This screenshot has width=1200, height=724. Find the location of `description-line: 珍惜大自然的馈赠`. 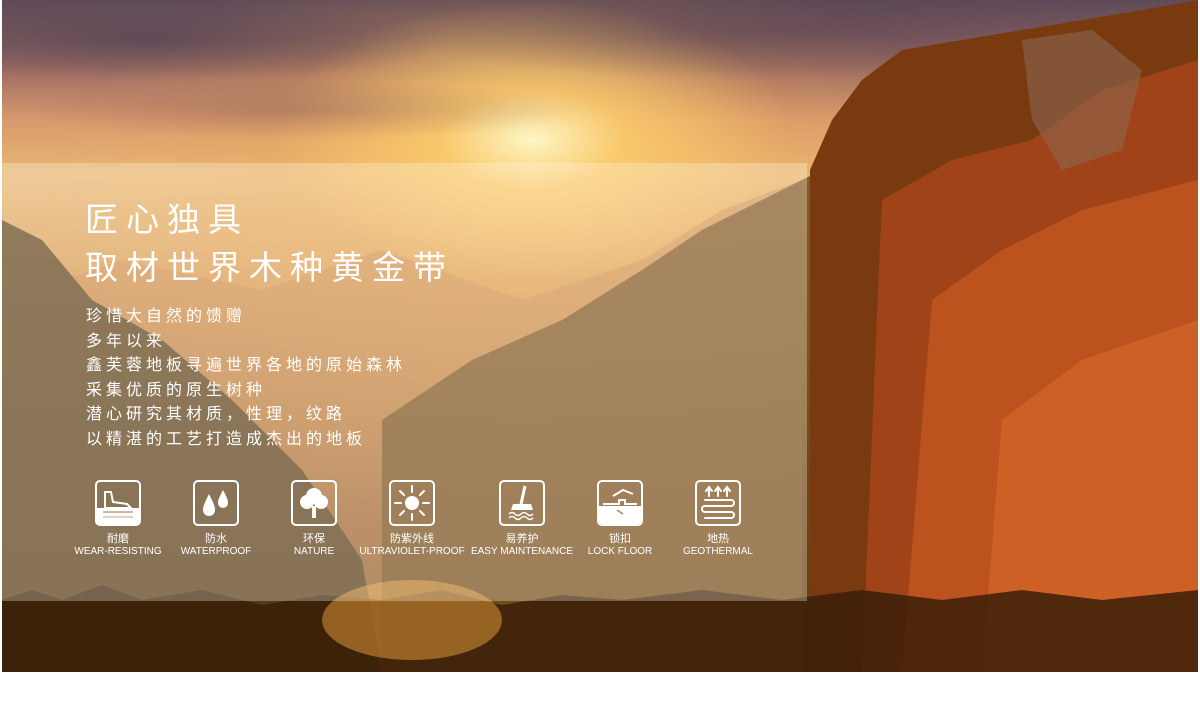

description-line: 珍惜大自然的馈赠 is located at coordinates (166, 315).